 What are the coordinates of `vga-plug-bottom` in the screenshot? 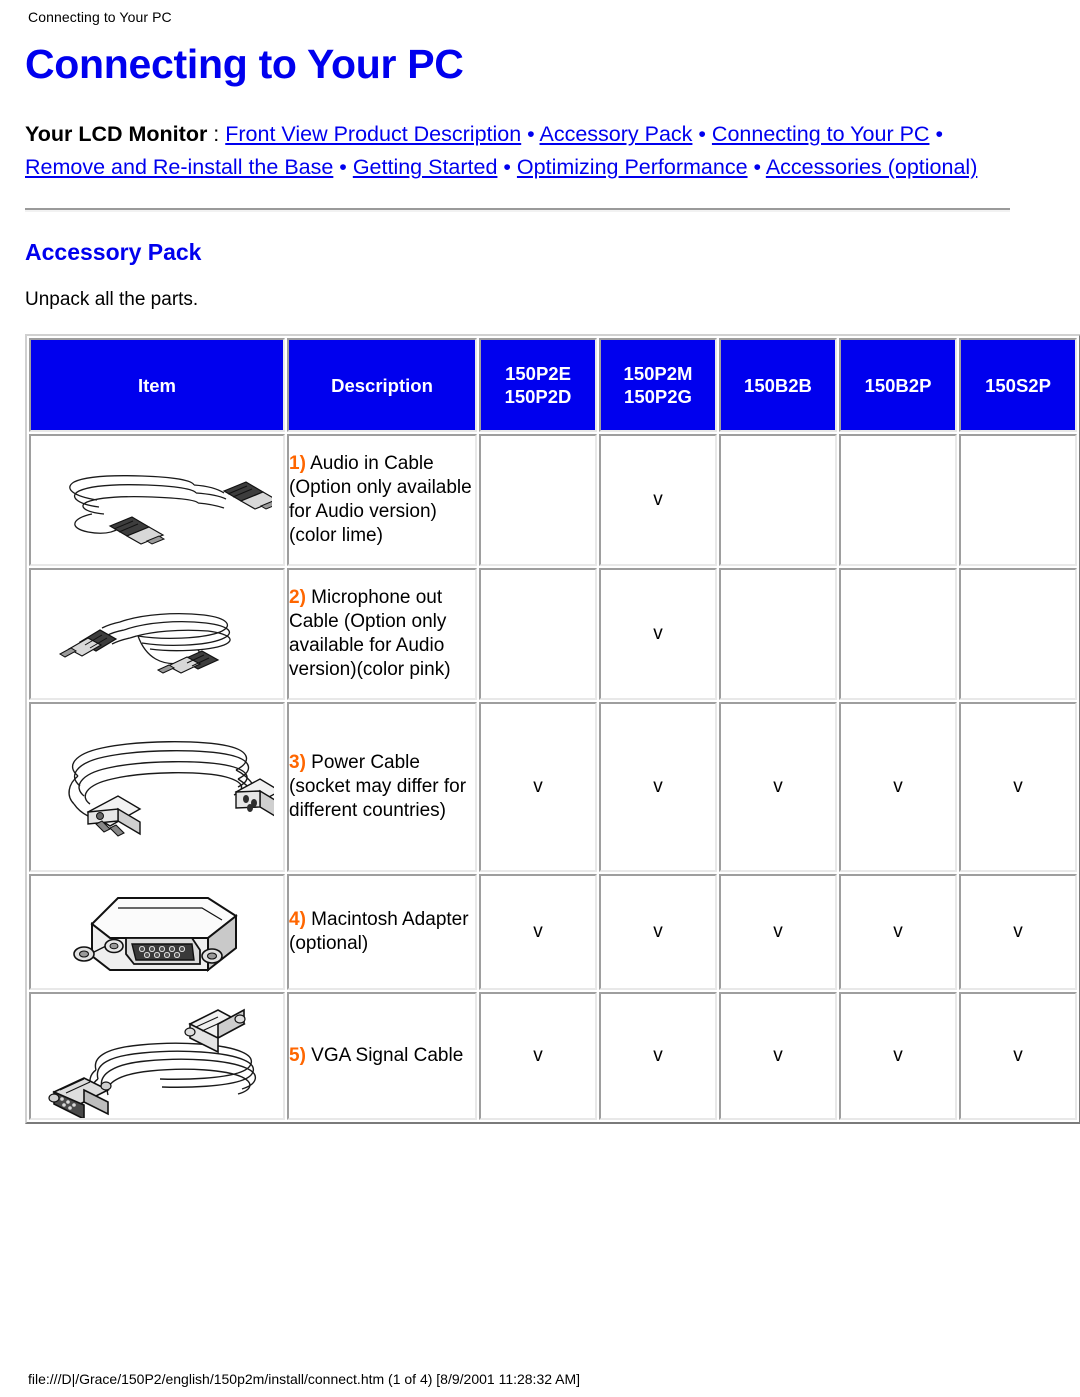 It's located at (80, 1097).